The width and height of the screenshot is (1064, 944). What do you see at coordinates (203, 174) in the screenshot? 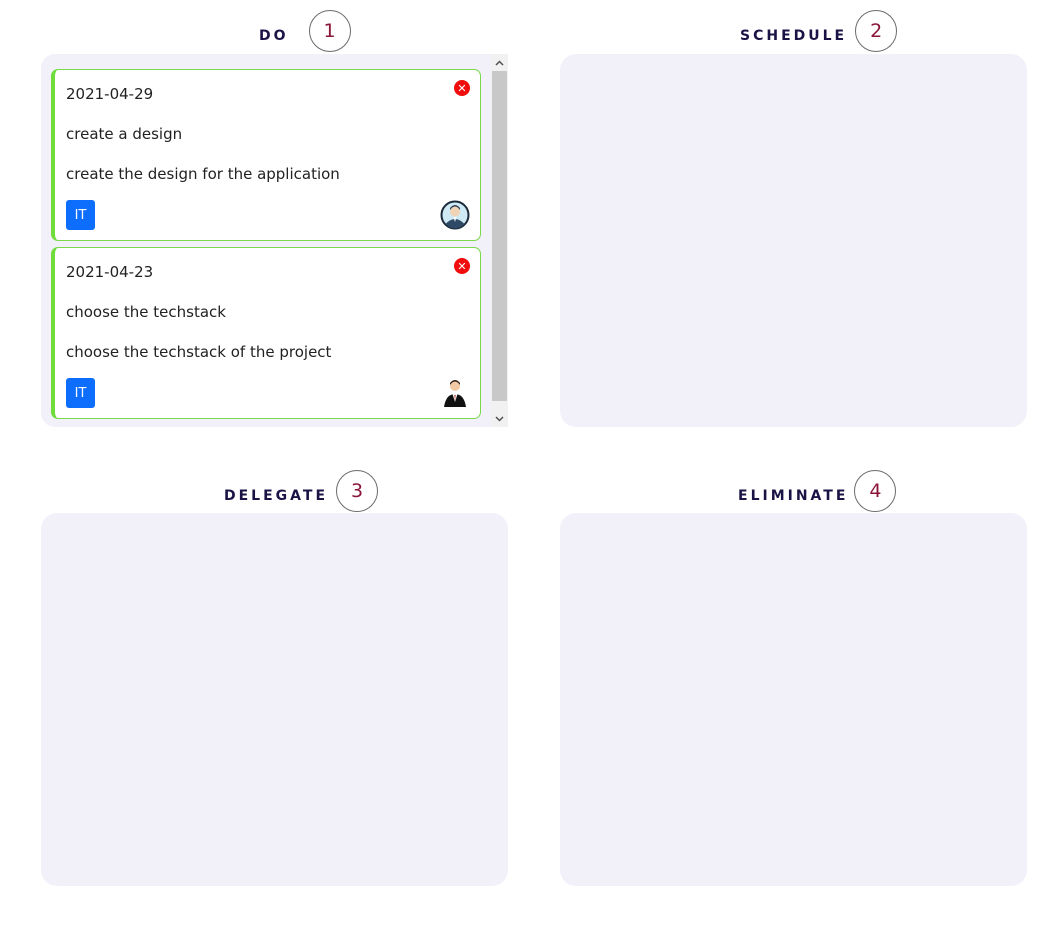
I see `task-description: create the design for the application` at bounding box center [203, 174].